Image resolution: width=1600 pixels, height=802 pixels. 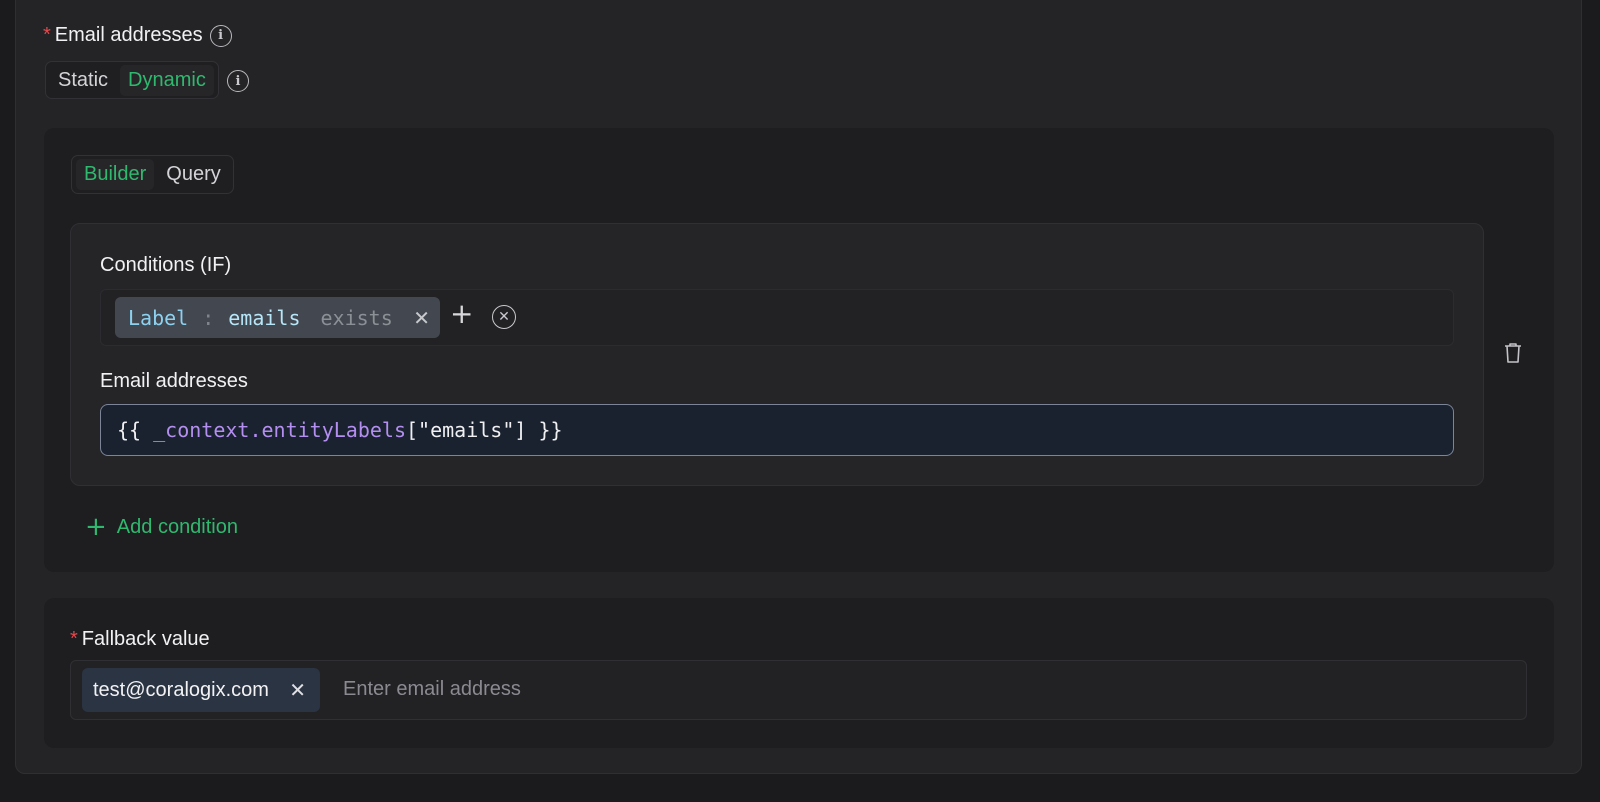 I want to click on condition-chip: Label : emails exists ✕, so click(x=277, y=317).